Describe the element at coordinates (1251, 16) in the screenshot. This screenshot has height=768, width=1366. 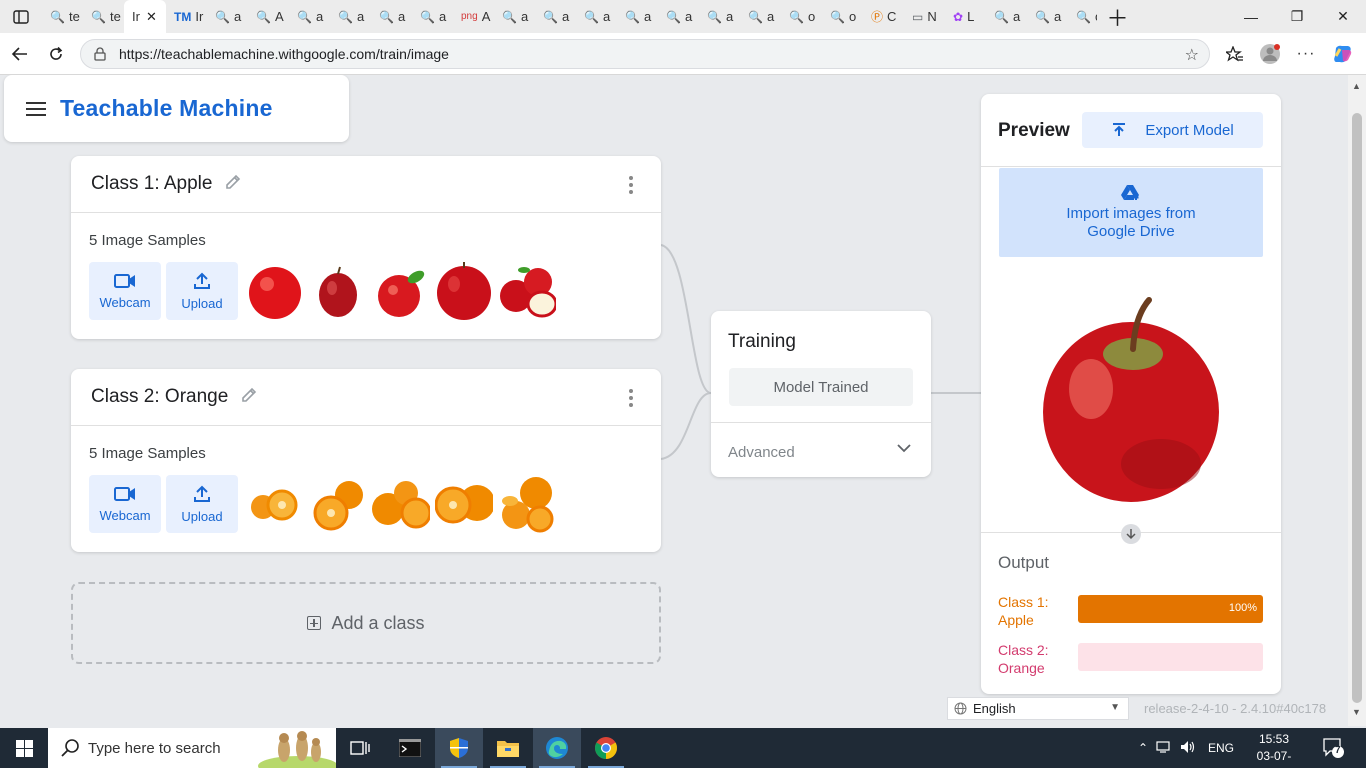
I see `minimize-icon: —` at that location.